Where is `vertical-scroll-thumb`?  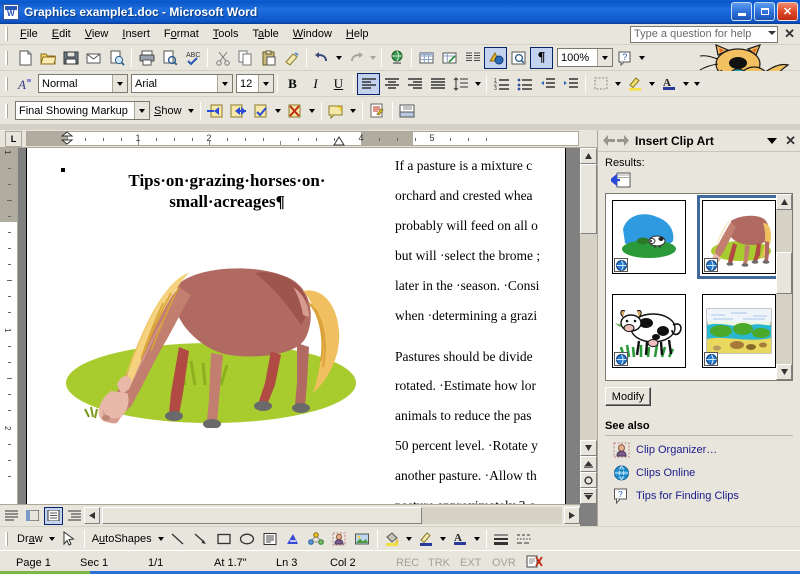
vertical-scroll-thumb is located at coordinates (588, 199).